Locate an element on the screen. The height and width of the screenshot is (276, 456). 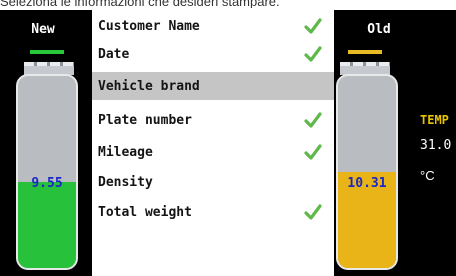
old-panel-title: Old is located at coordinates (379, 29).